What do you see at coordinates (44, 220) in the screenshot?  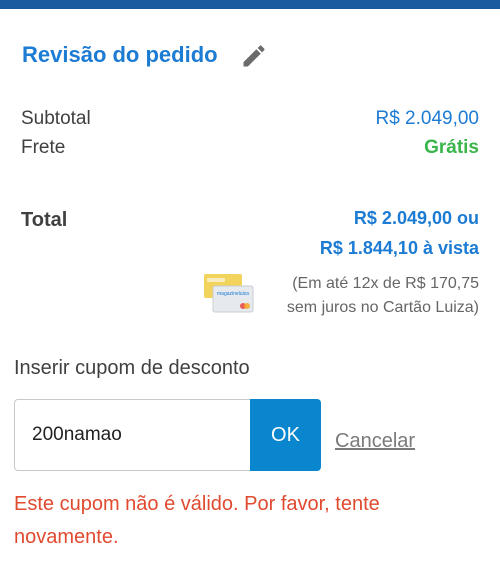 I see `total-label: Total` at bounding box center [44, 220].